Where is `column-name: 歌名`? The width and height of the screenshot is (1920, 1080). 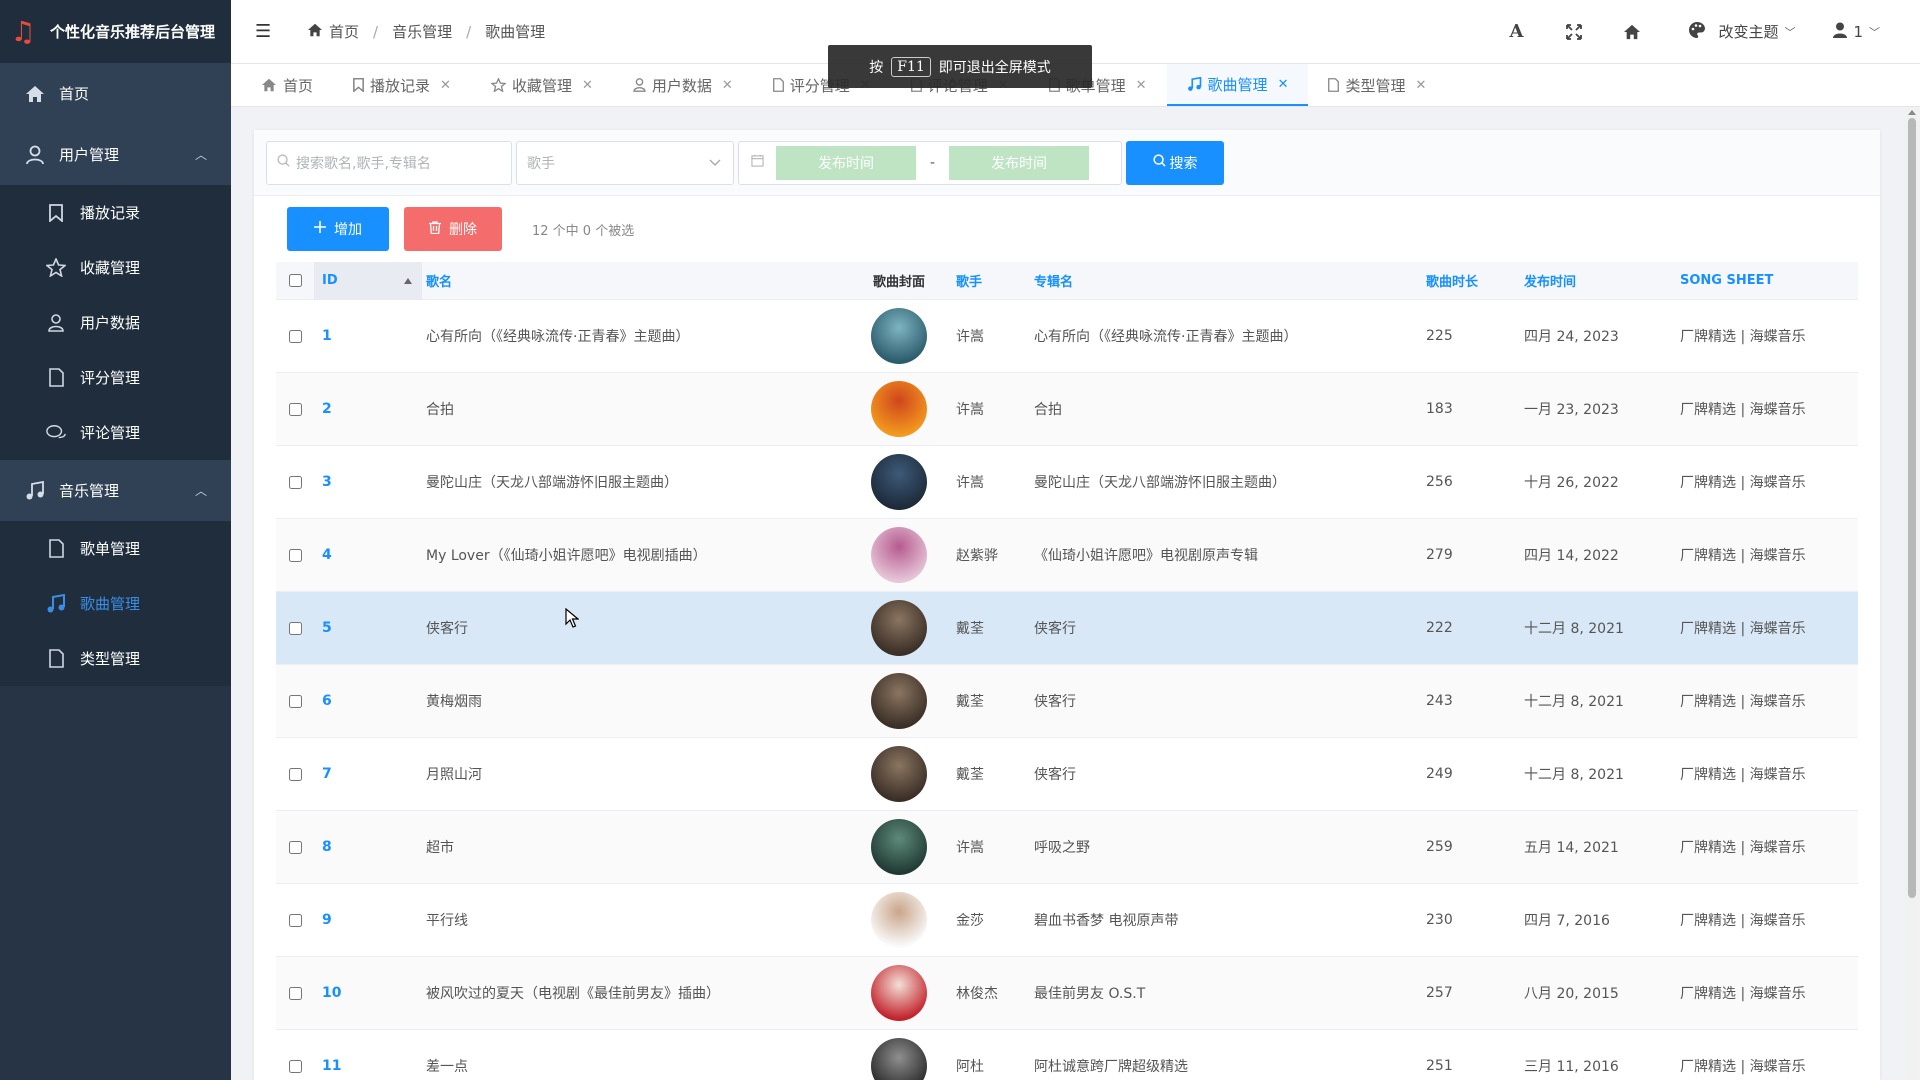
column-name: 歌名 is located at coordinates (635, 280).